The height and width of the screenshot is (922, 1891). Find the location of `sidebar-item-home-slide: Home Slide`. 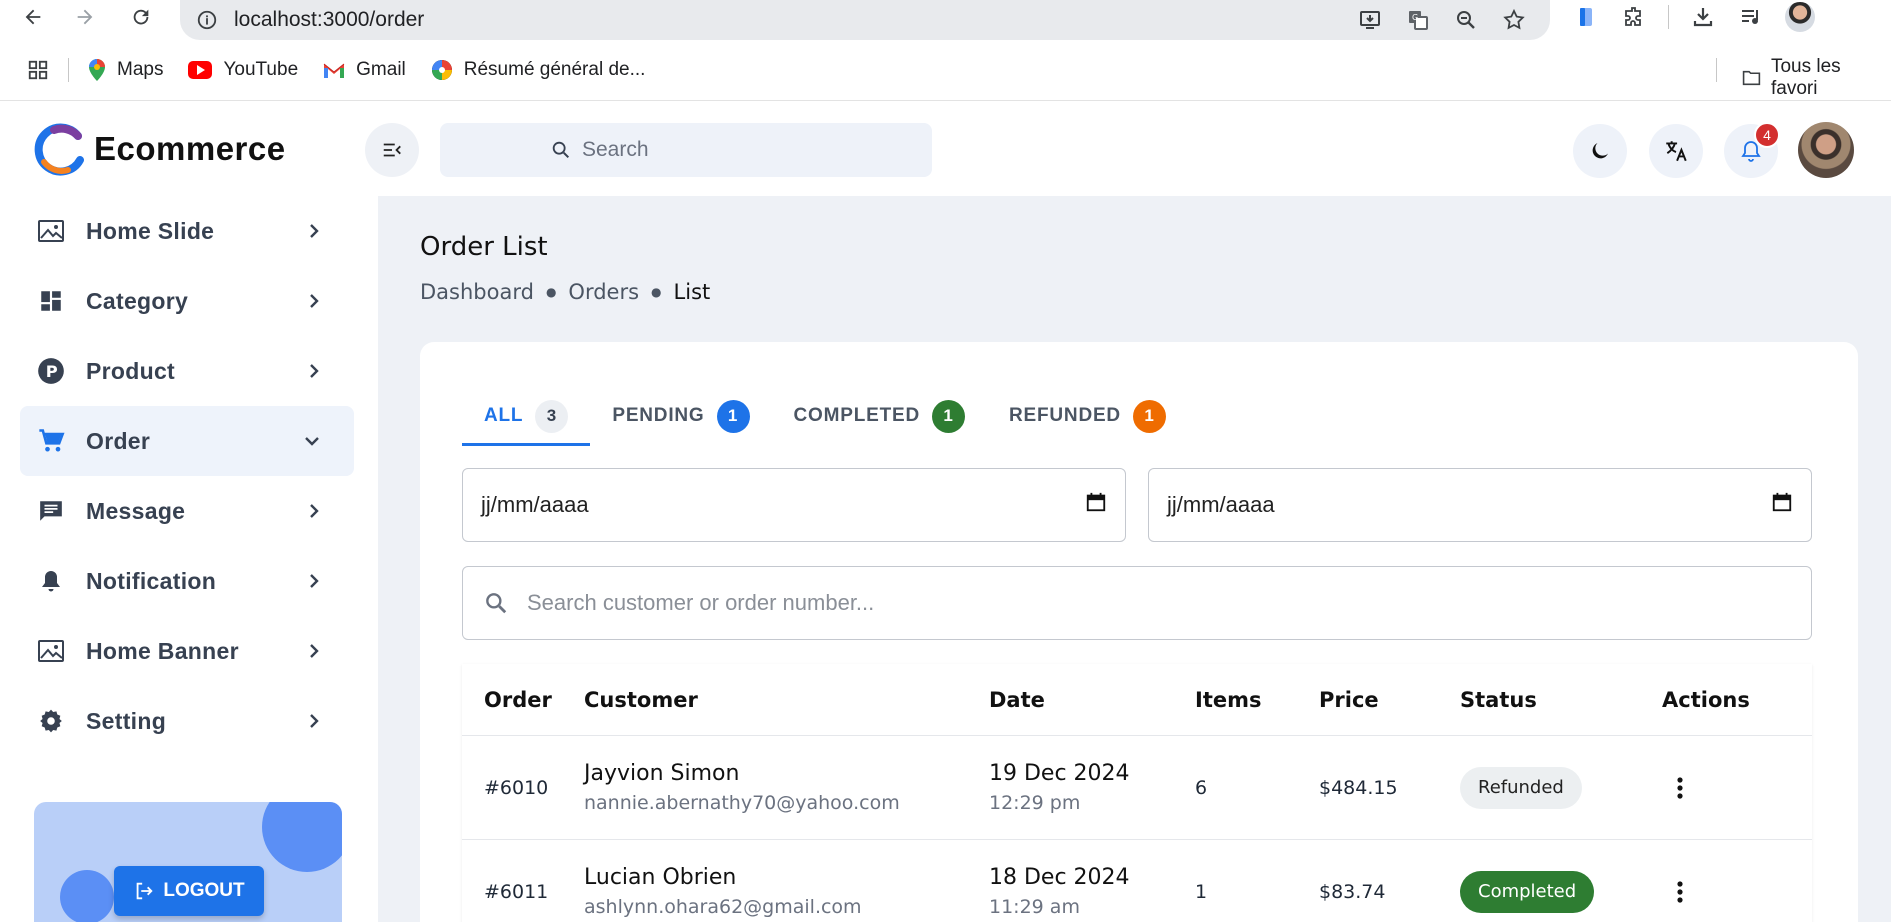

sidebar-item-home-slide: Home Slide is located at coordinates (187, 231).